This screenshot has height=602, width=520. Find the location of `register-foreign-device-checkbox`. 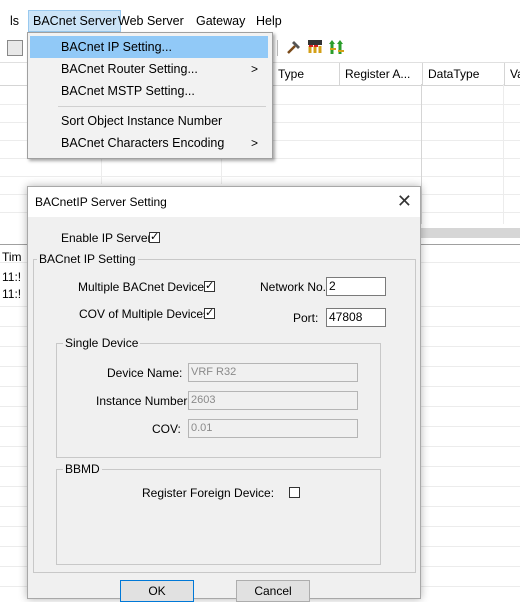

register-foreign-device-checkbox is located at coordinates (294, 492).